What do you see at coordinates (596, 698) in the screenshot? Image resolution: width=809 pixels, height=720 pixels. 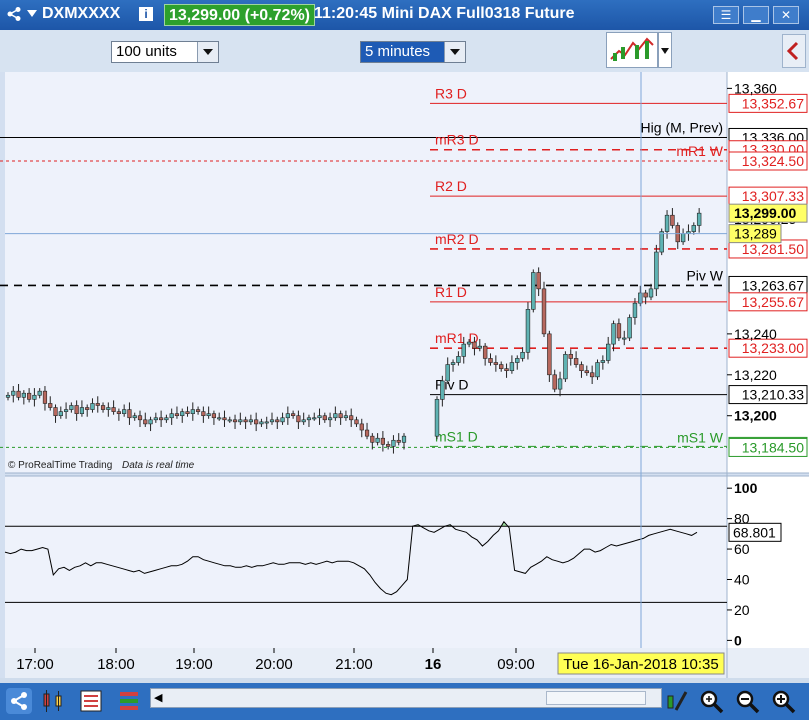 I see `scroll-thumb` at bounding box center [596, 698].